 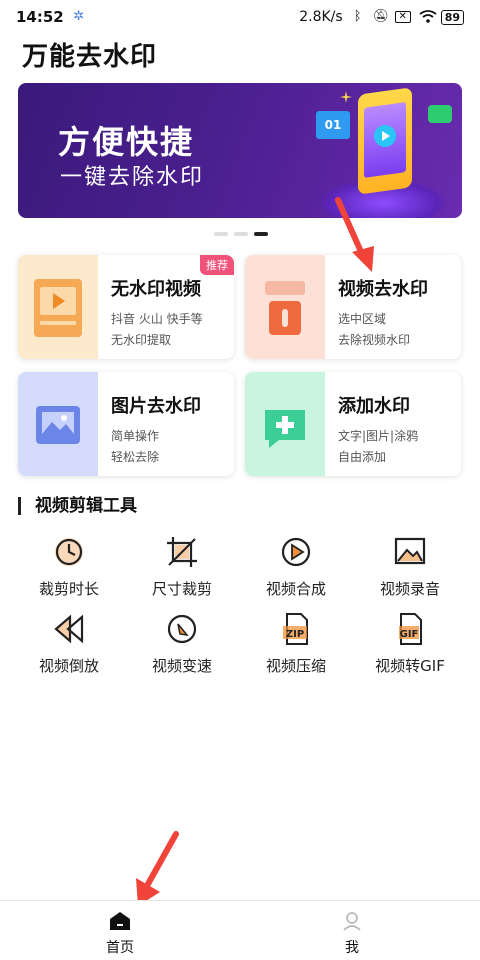 I want to click on section-title-video-tools: 视频剪辑工具, so click(x=77, y=506).